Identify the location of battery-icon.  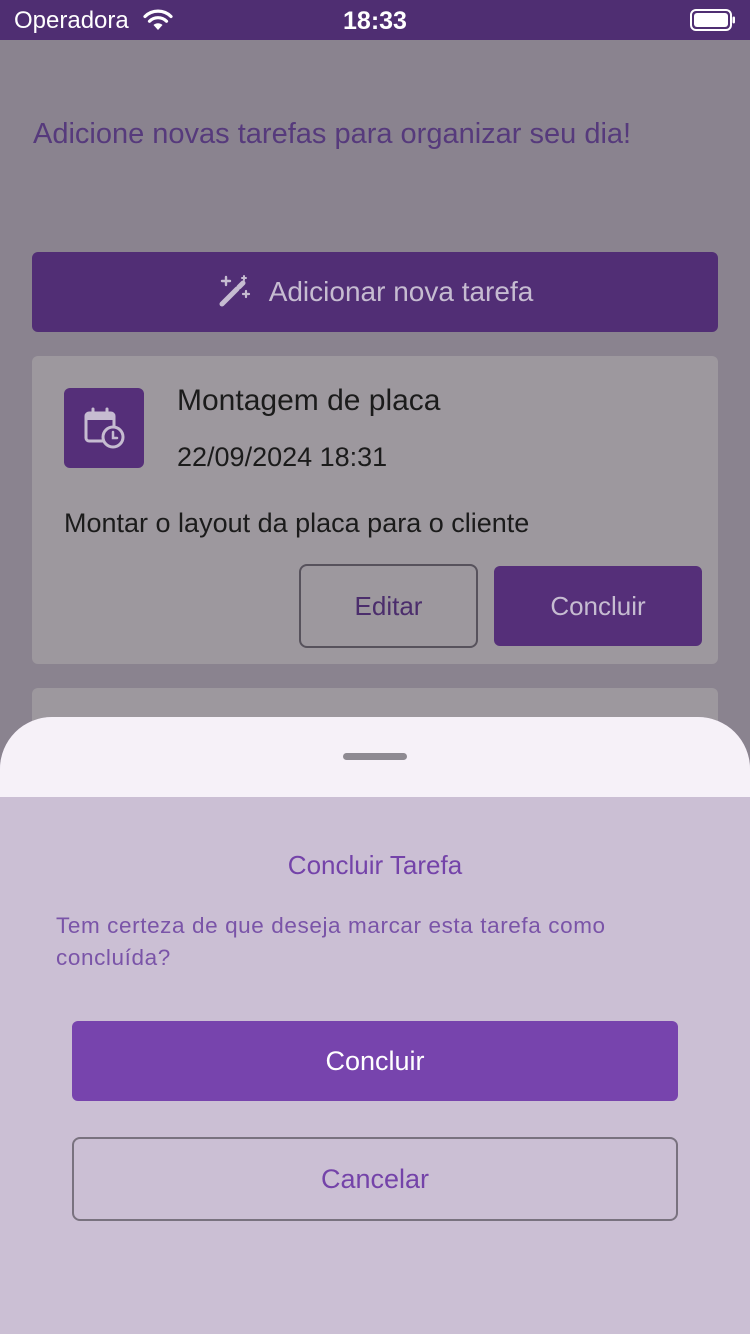
(712, 20).